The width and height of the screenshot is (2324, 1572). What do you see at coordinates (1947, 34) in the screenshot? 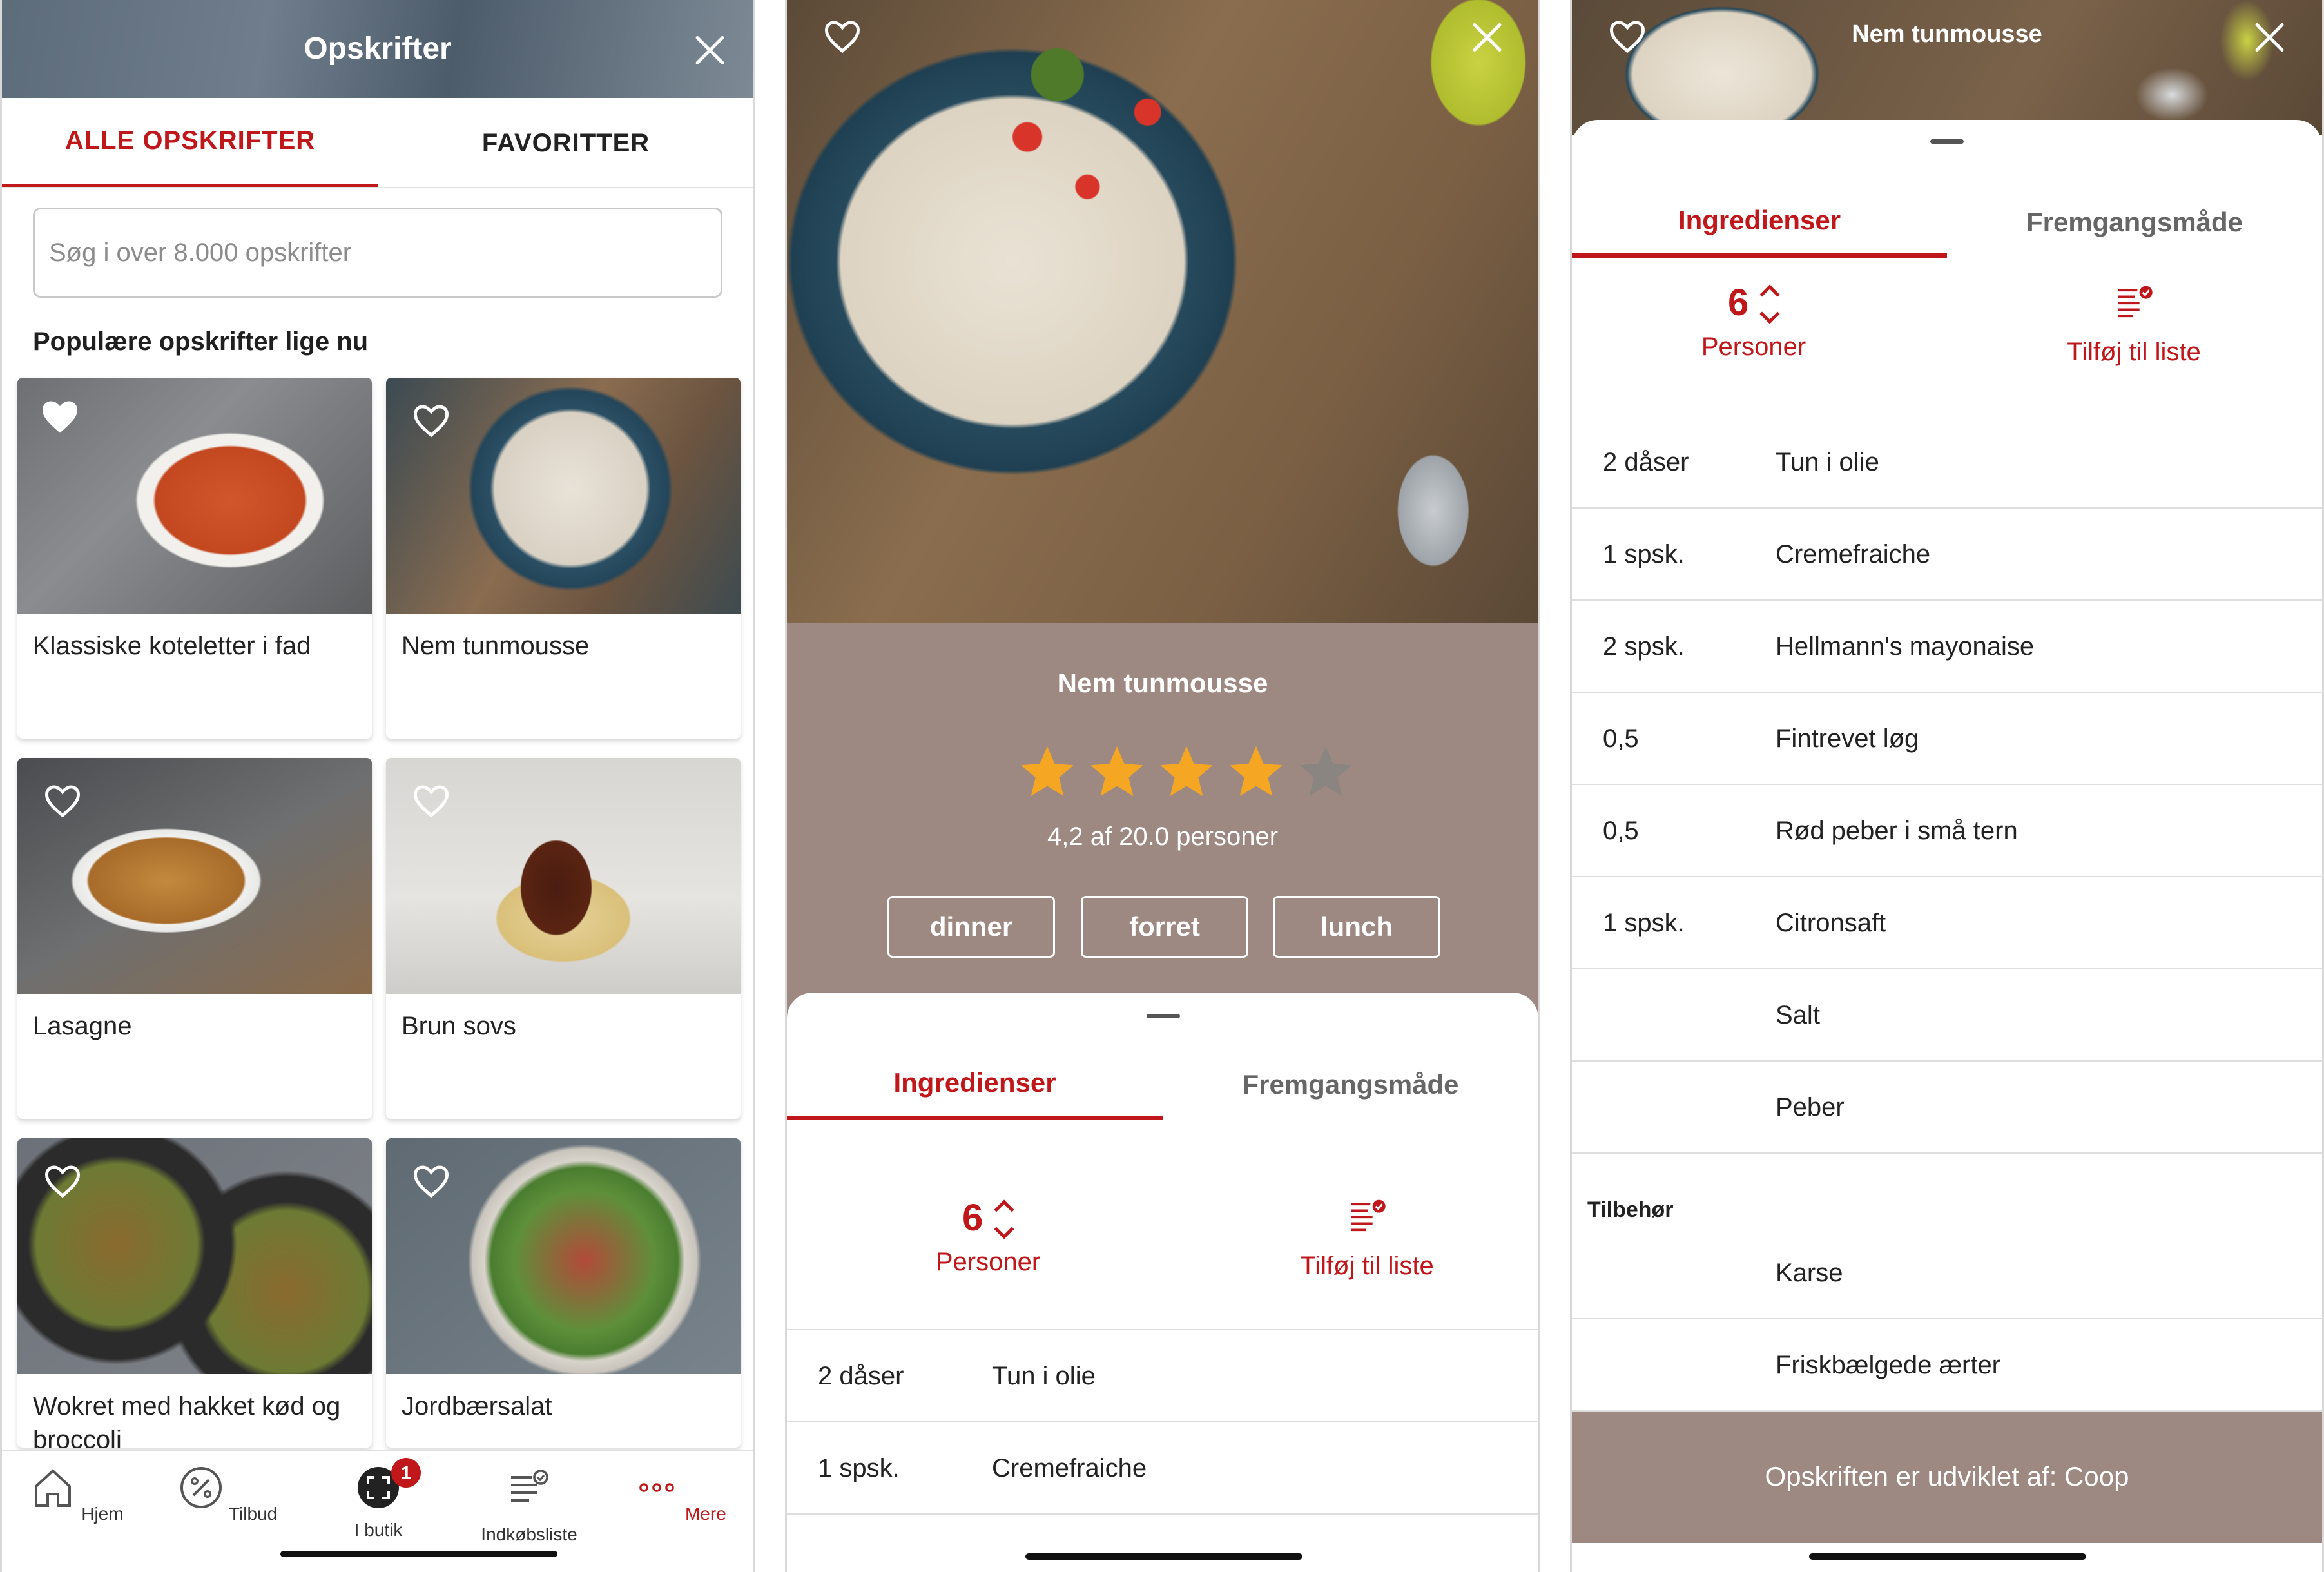
I see `page-title: Nem tunmousse` at bounding box center [1947, 34].